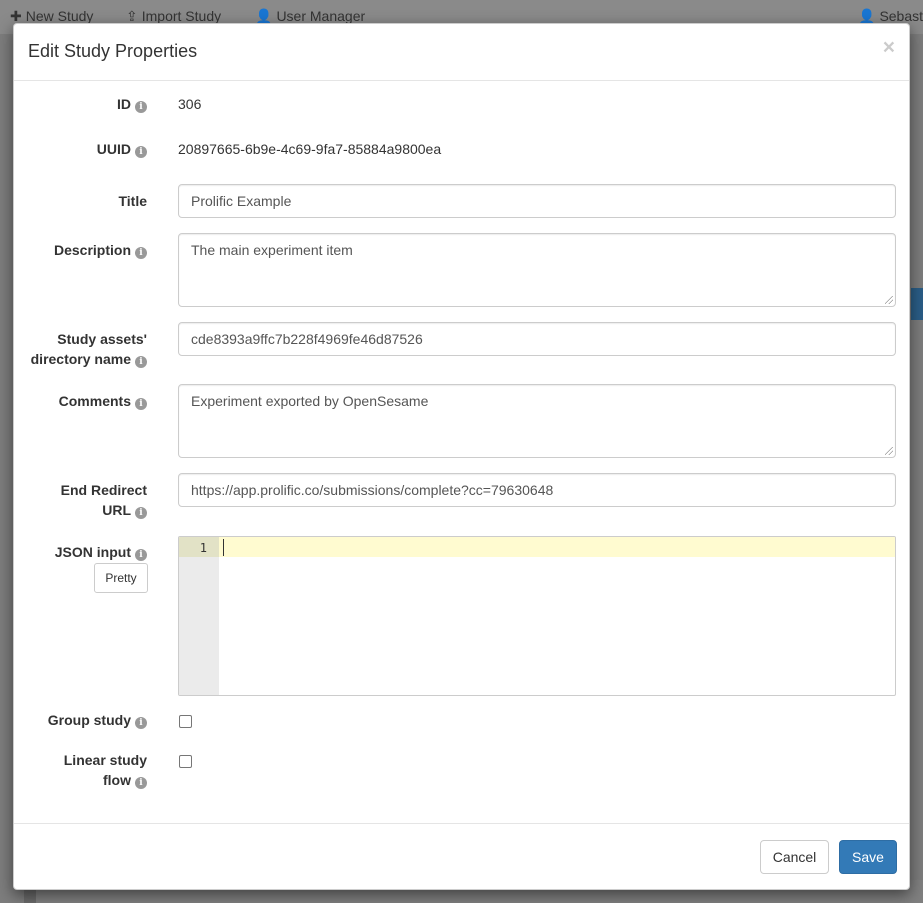  I want to click on uuid-value: 20897665-6b9e-4c69-9fa7-85884a9800ea, so click(310, 149).